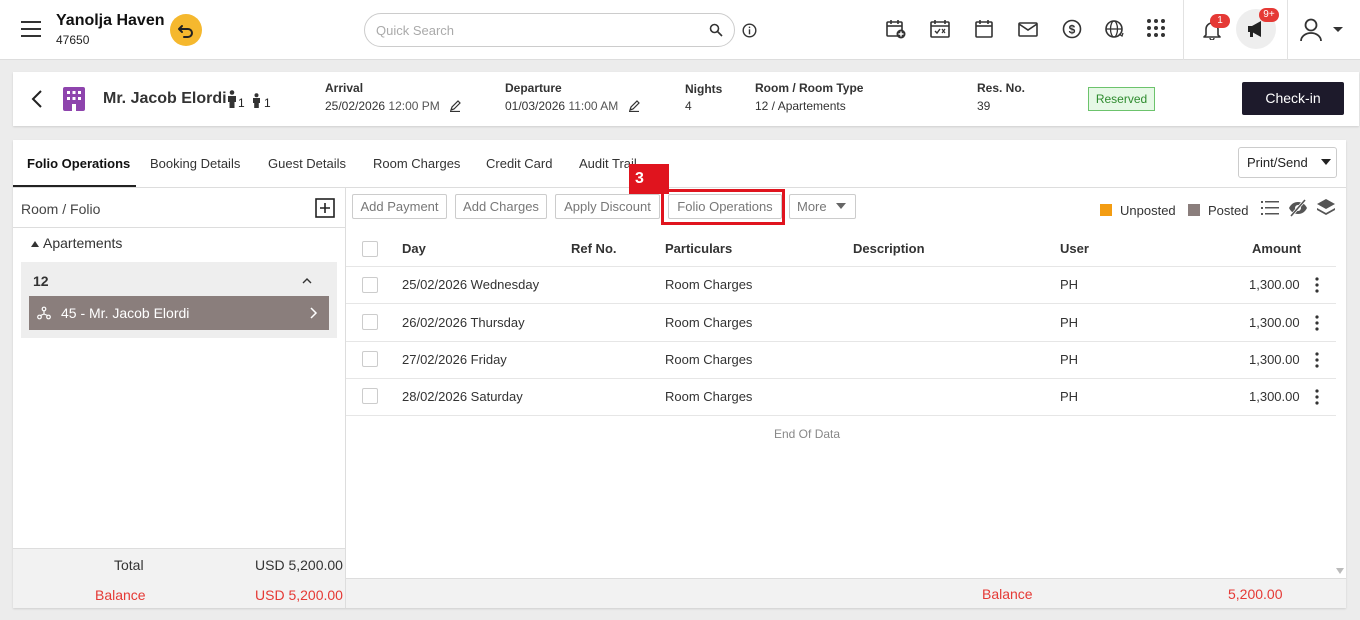  I want to click on tab-booking-details: Booking Details, so click(195, 163).